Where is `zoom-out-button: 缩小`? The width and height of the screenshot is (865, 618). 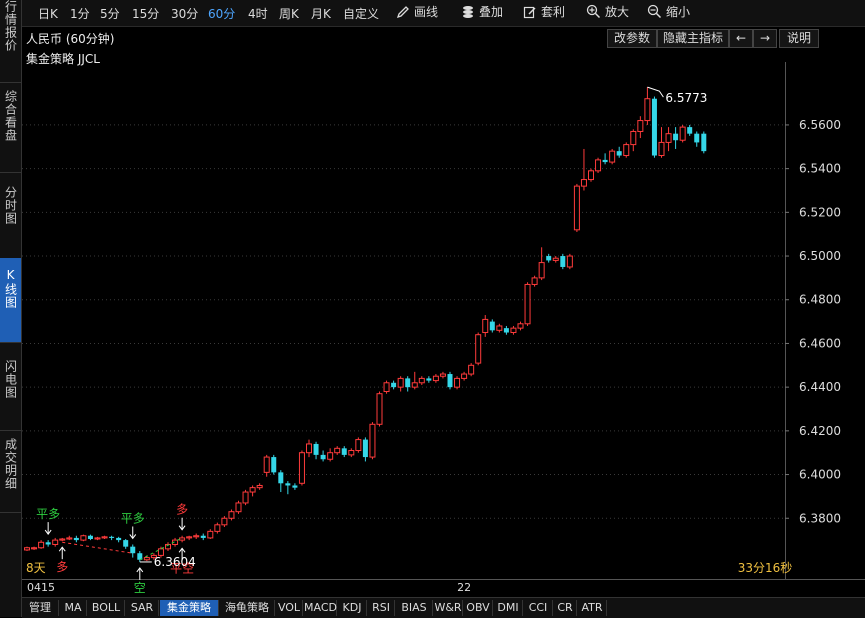
zoom-out-button: 缩小 is located at coordinates (668, 11).